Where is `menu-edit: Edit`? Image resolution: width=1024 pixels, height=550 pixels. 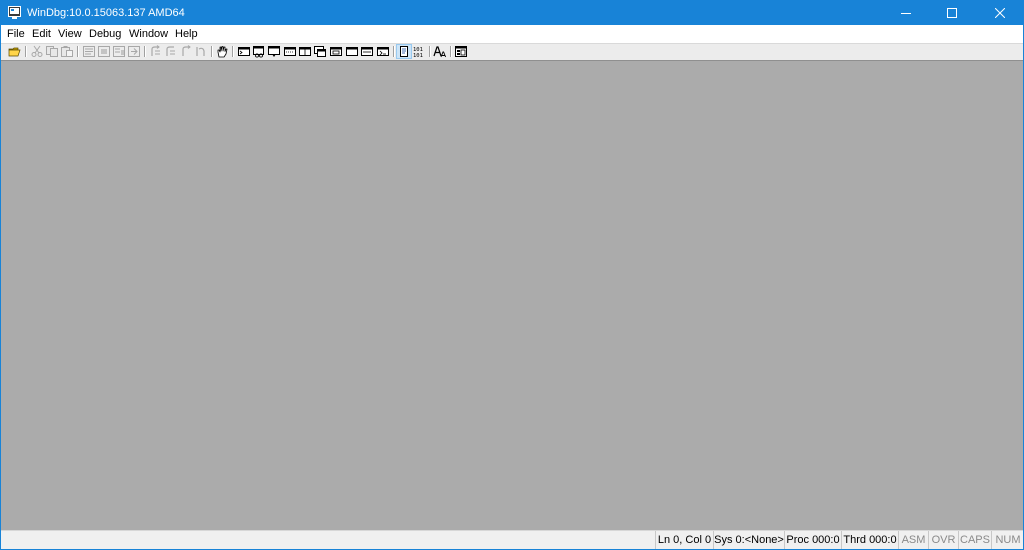 menu-edit: Edit is located at coordinates (41, 34).